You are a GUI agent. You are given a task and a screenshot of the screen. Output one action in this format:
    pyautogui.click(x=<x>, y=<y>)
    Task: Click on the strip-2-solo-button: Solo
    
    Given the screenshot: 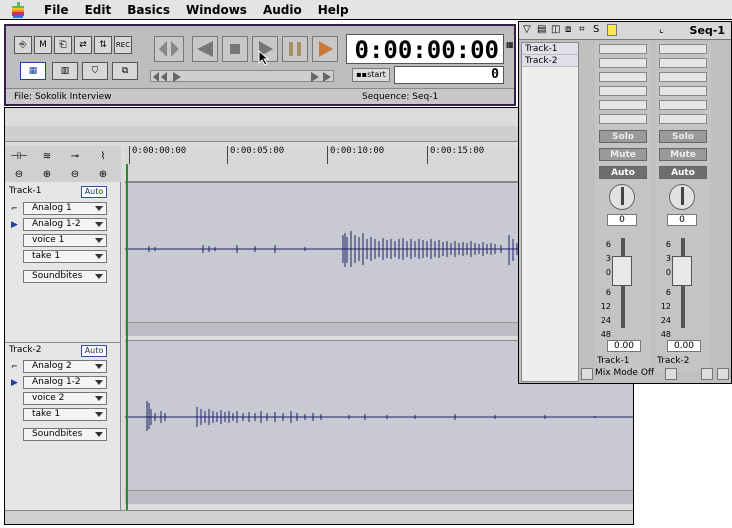 What is the action you would take?
    pyautogui.click(x=683, y=136)
    